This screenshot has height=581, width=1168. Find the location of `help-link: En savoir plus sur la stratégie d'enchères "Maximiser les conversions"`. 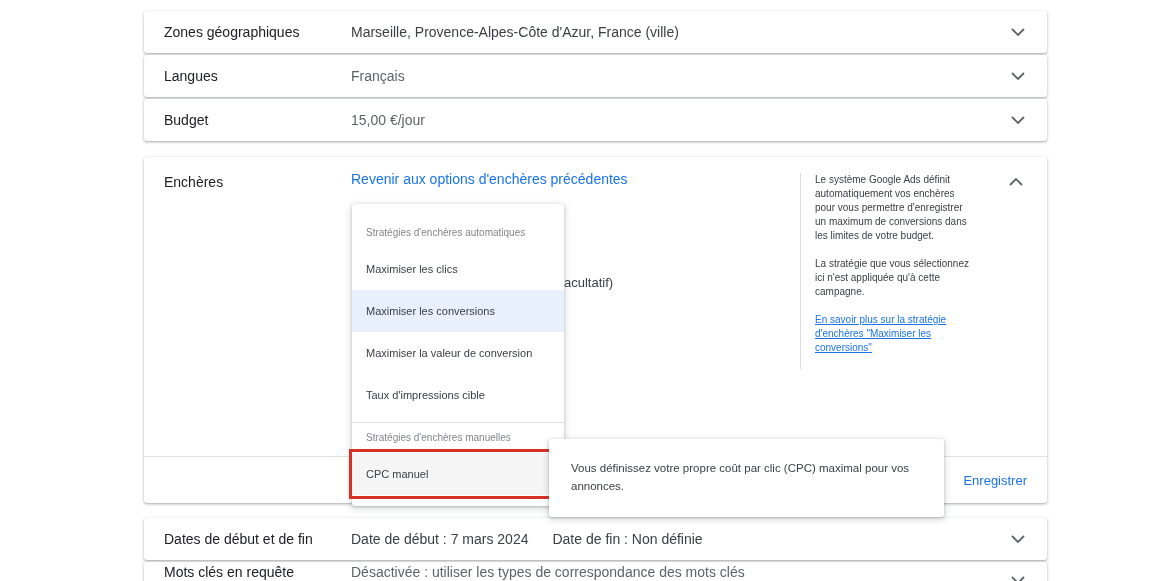

help-link: En savoir plus sur la stratégie d'enchères "Maximiser les conversions" is located at coordinates (895, 334).